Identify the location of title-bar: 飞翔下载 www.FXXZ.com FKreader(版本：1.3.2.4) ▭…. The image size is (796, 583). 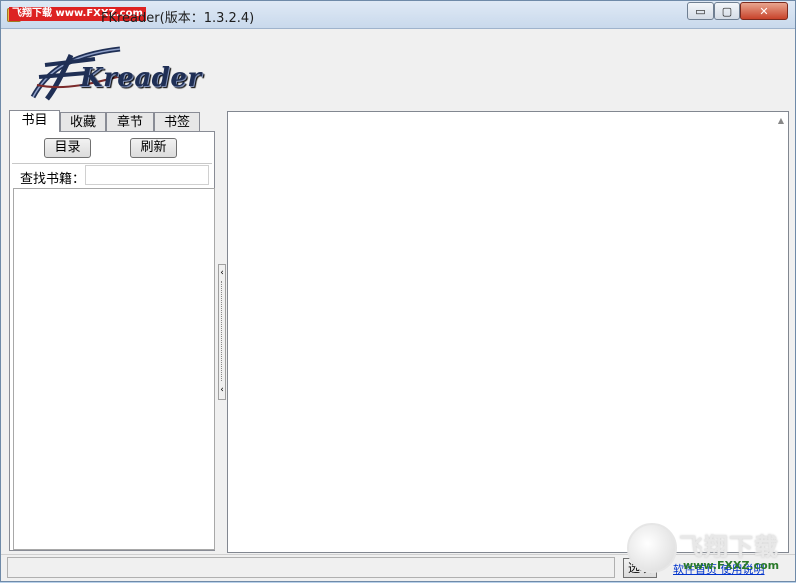
(398, 15).